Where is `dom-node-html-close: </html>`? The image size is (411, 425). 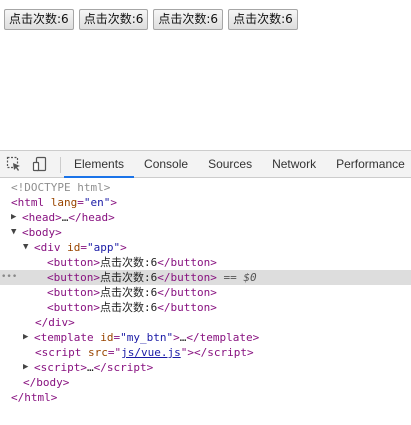 dom-node-html-close: </html> is located at coordinates (205, 397).